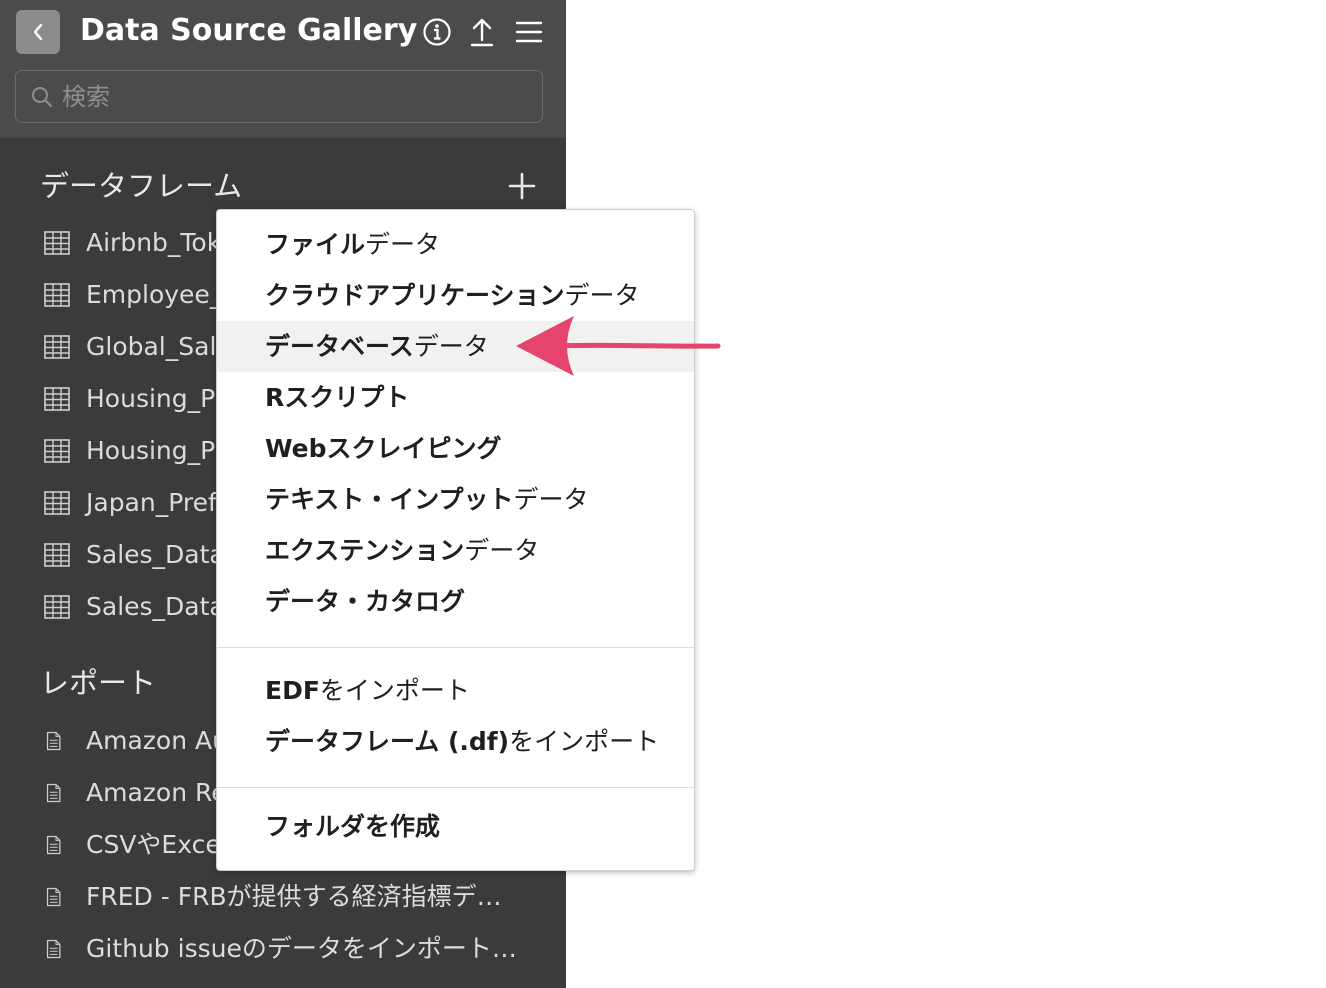 The height and width of the screenshot is (988, 1326). I want to click on upload-icon, so click(482, 32).